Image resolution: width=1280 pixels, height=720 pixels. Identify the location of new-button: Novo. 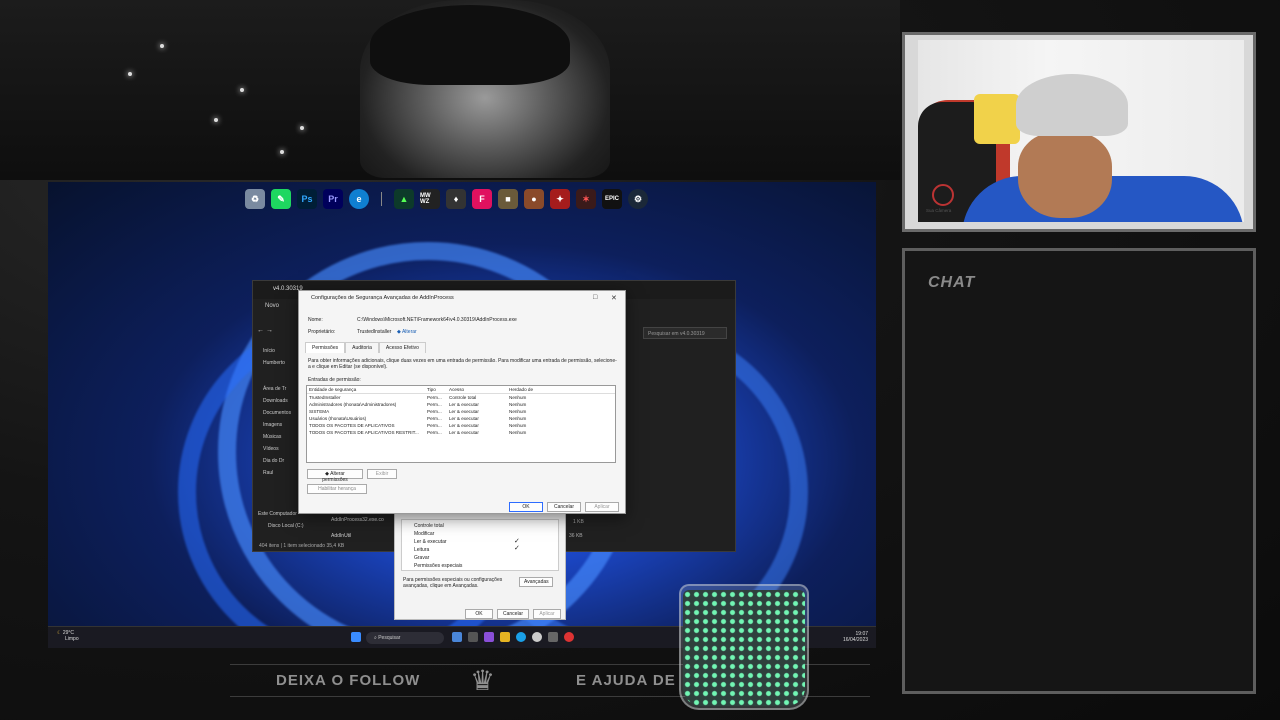
(272, 306).